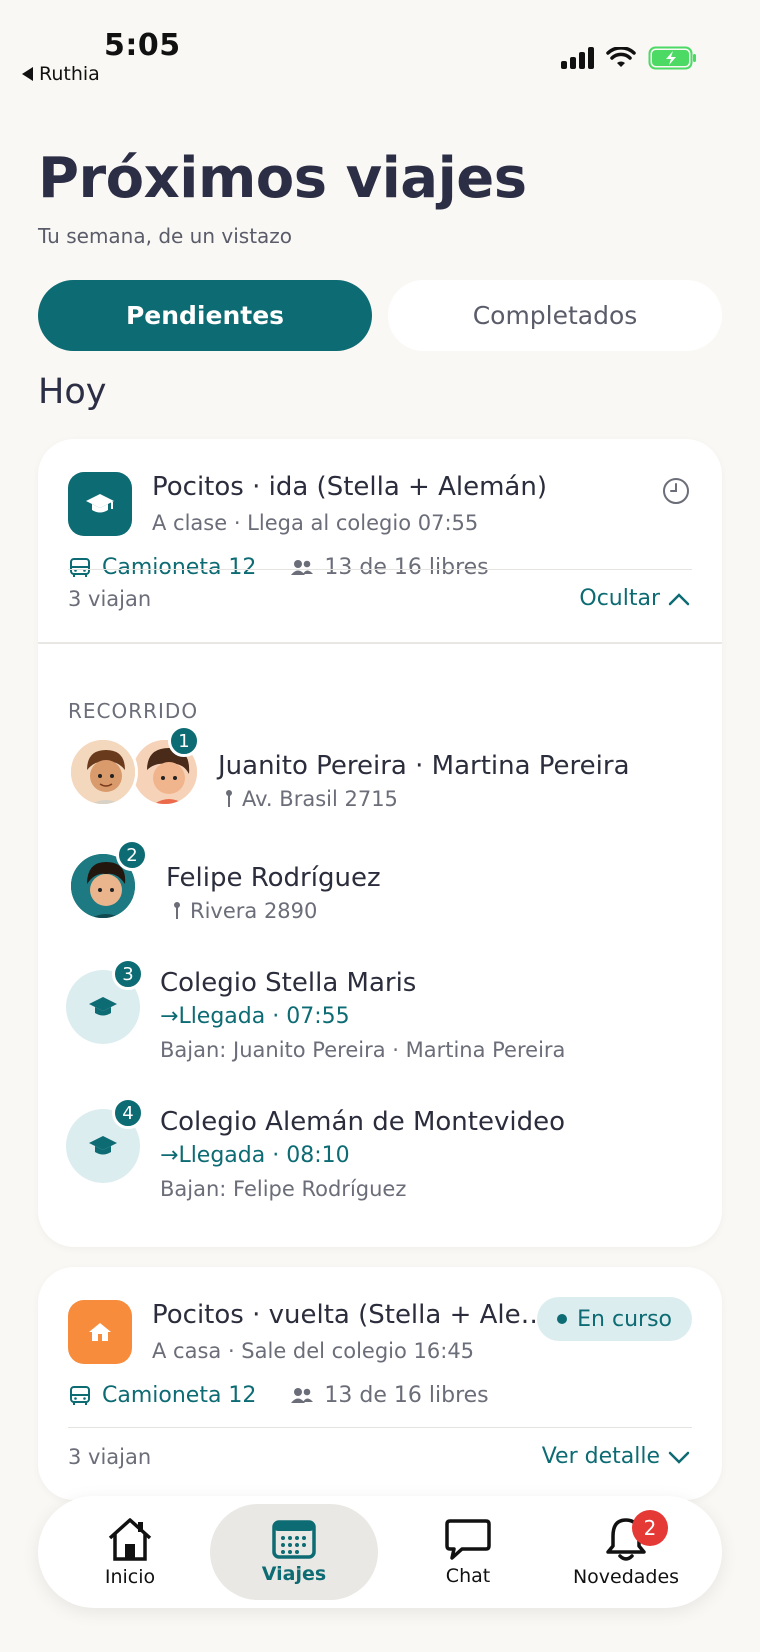  Describe the element at coordinates (283, 1189) in the screenshot. I see `stop-dropoff: Bajan: Felipe Rodríguez` at that location.